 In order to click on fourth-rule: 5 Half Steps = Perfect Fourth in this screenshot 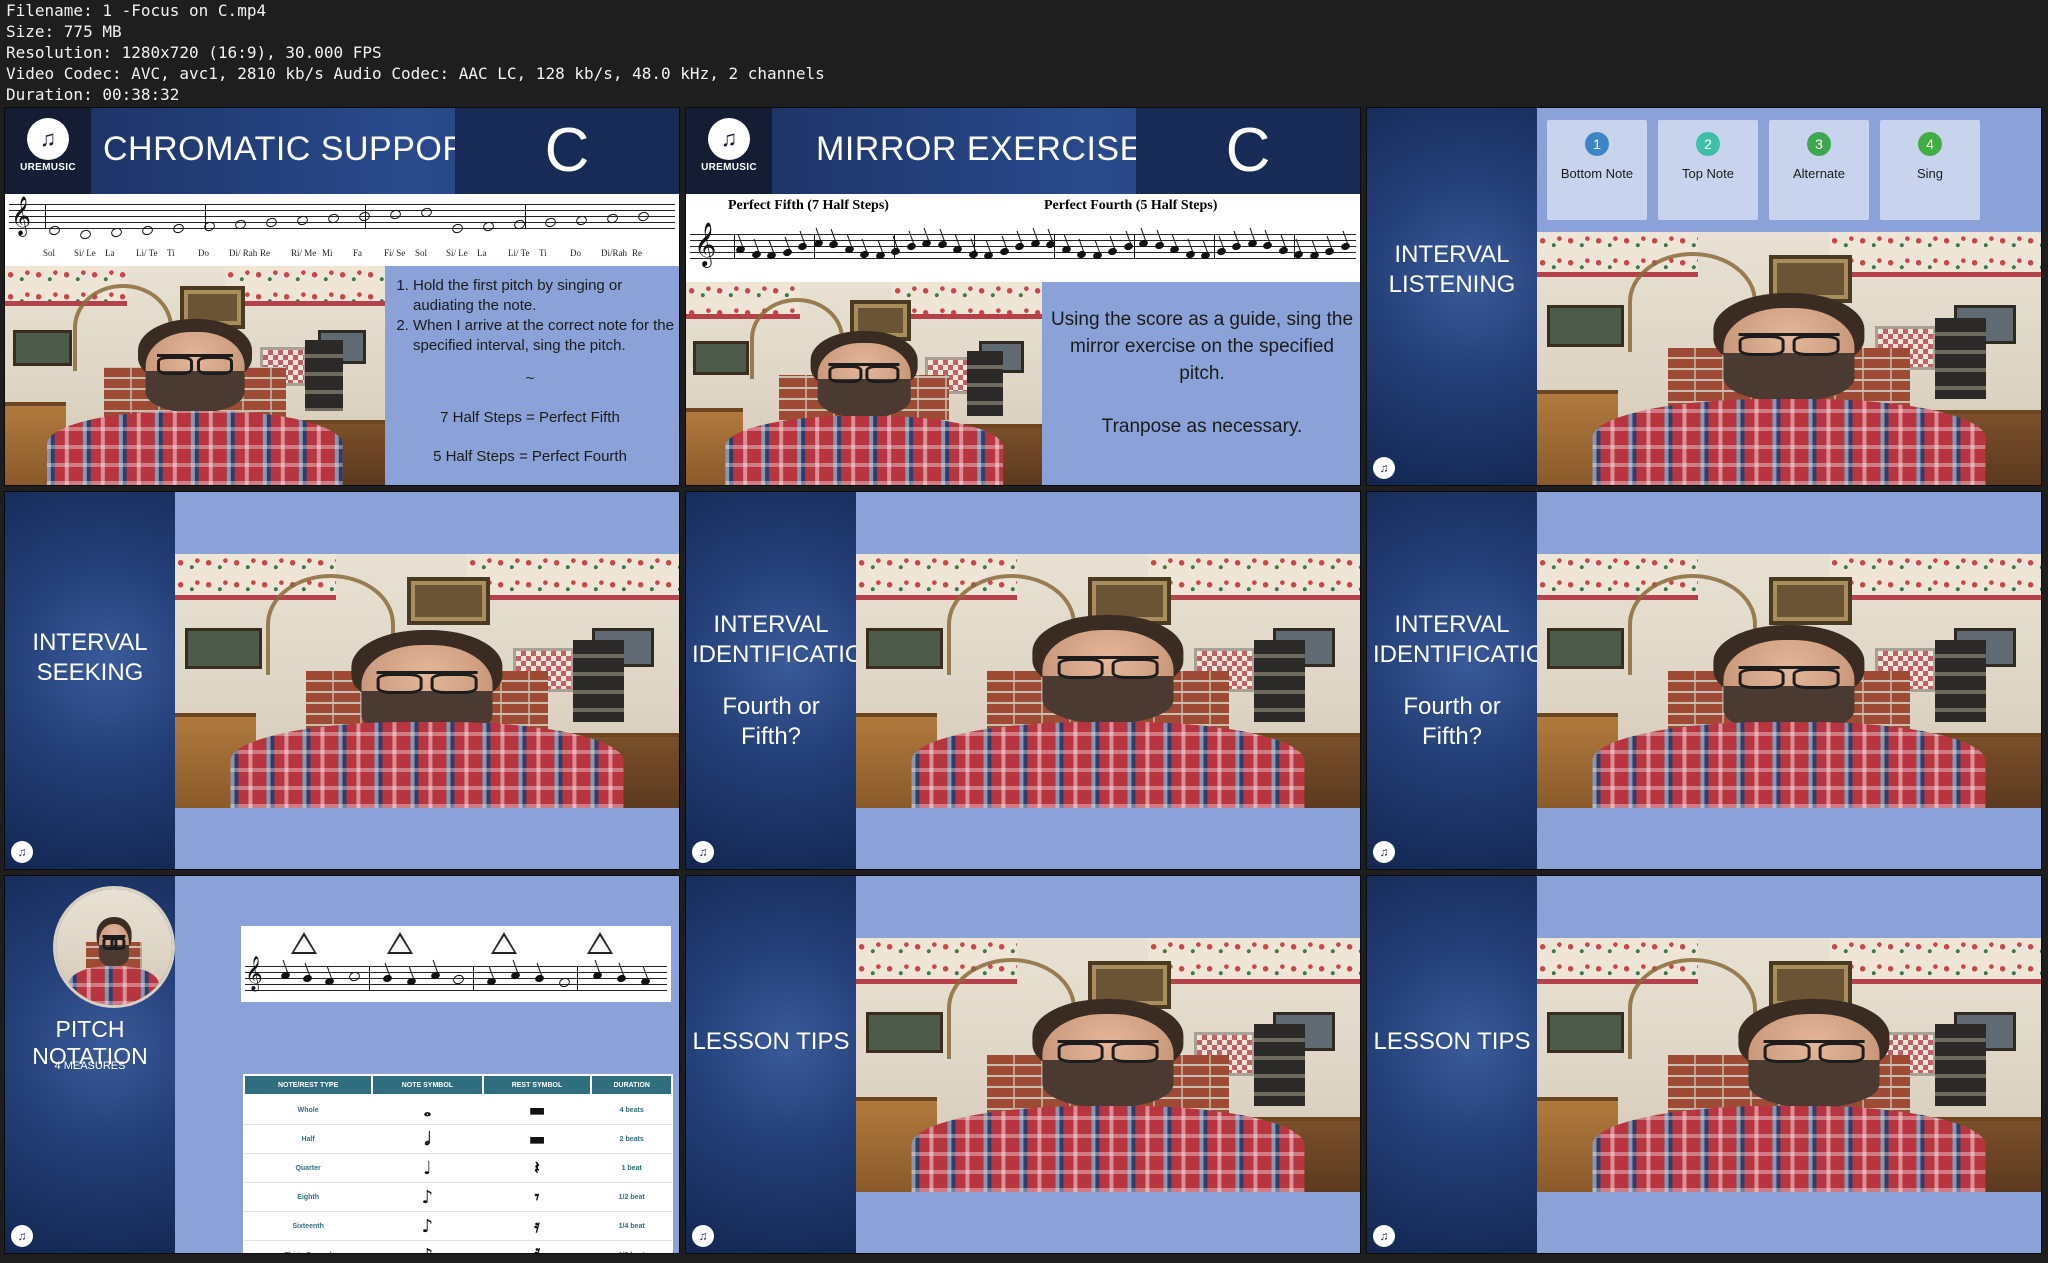, I will do `click(530, 456)`.